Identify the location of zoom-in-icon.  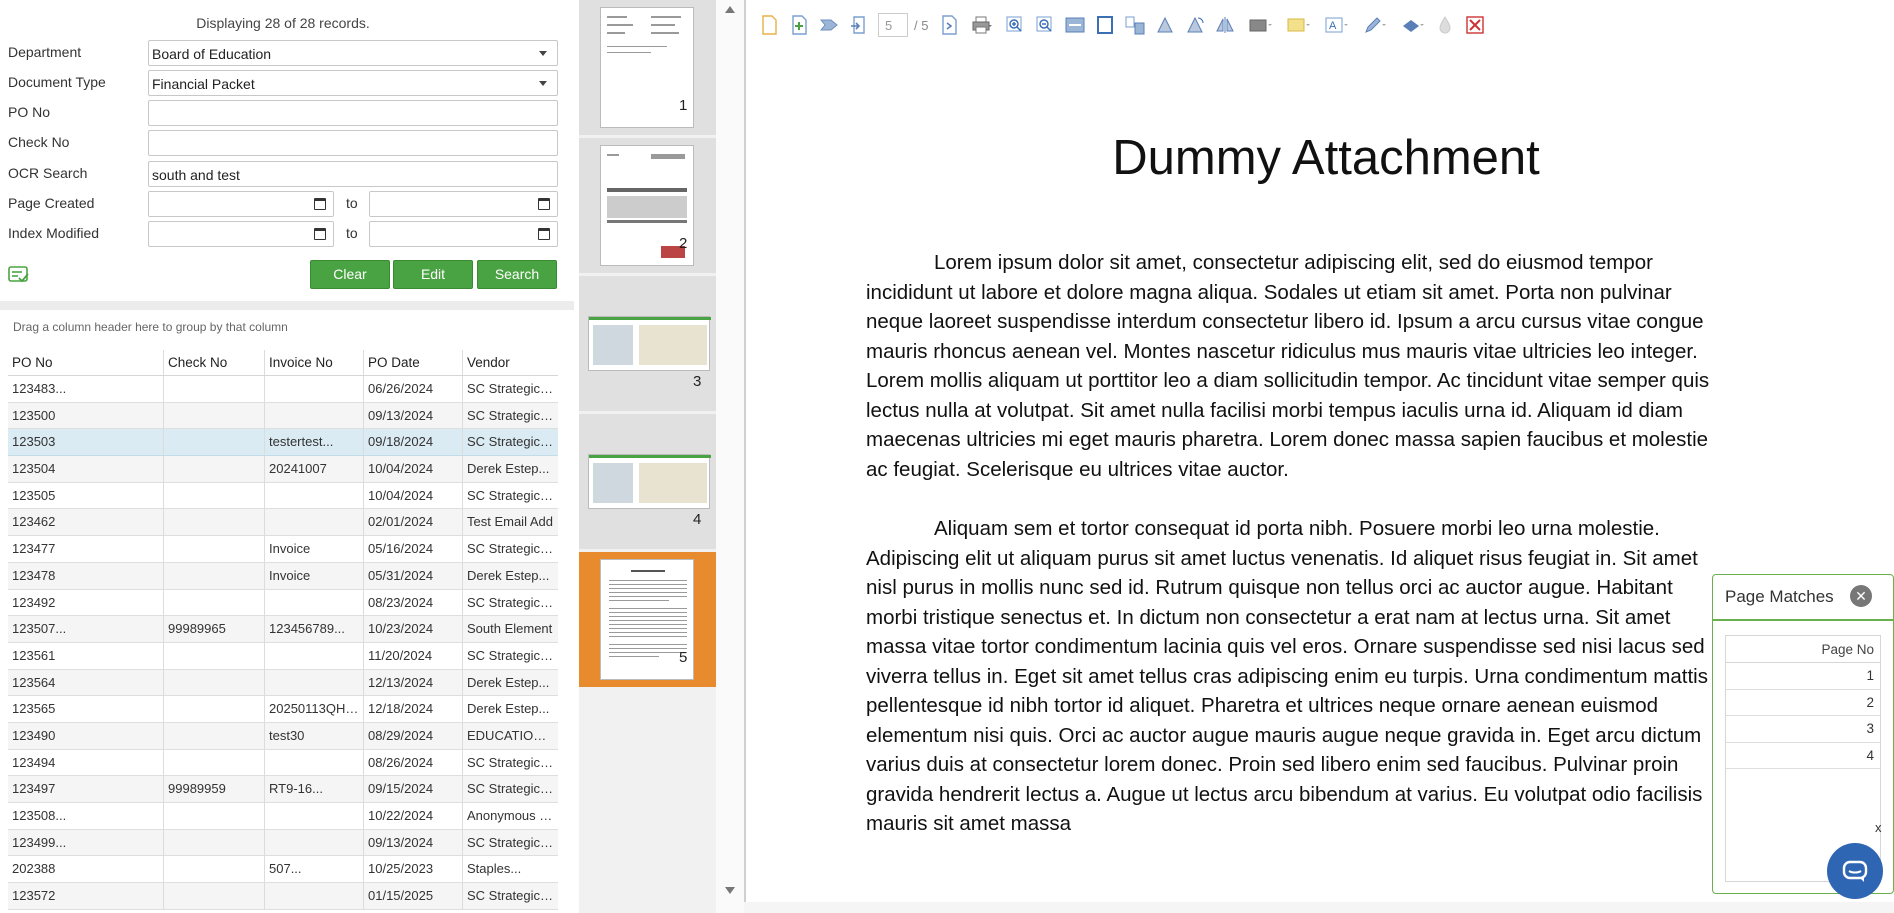
(1015, 25).